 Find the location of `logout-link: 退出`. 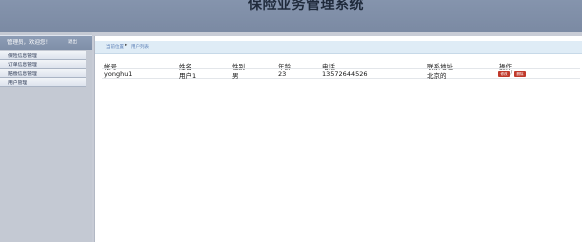

logout-link: 退出 is located at coordinates (72, 42).